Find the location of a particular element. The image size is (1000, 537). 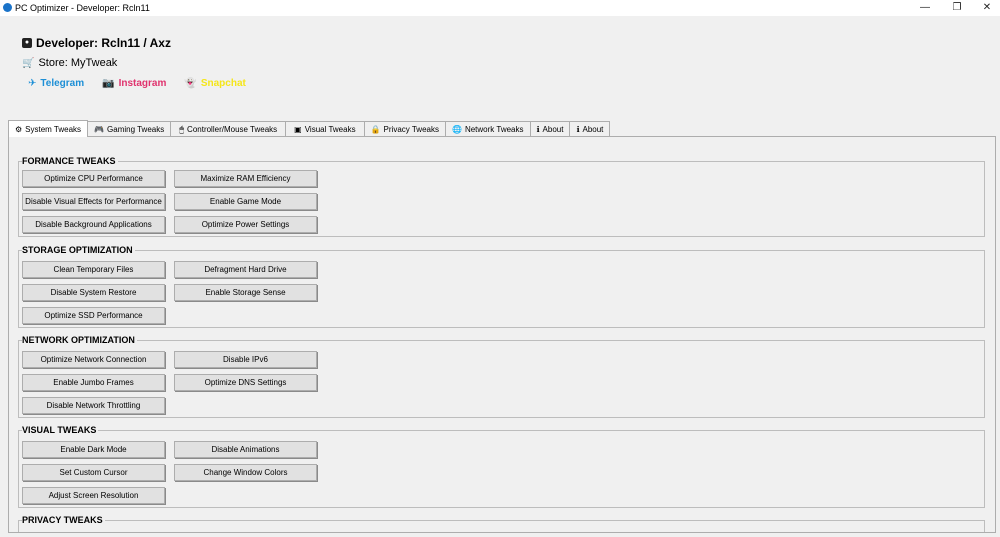

gear-icon: ⚙ is located at coordinates (19, 129).